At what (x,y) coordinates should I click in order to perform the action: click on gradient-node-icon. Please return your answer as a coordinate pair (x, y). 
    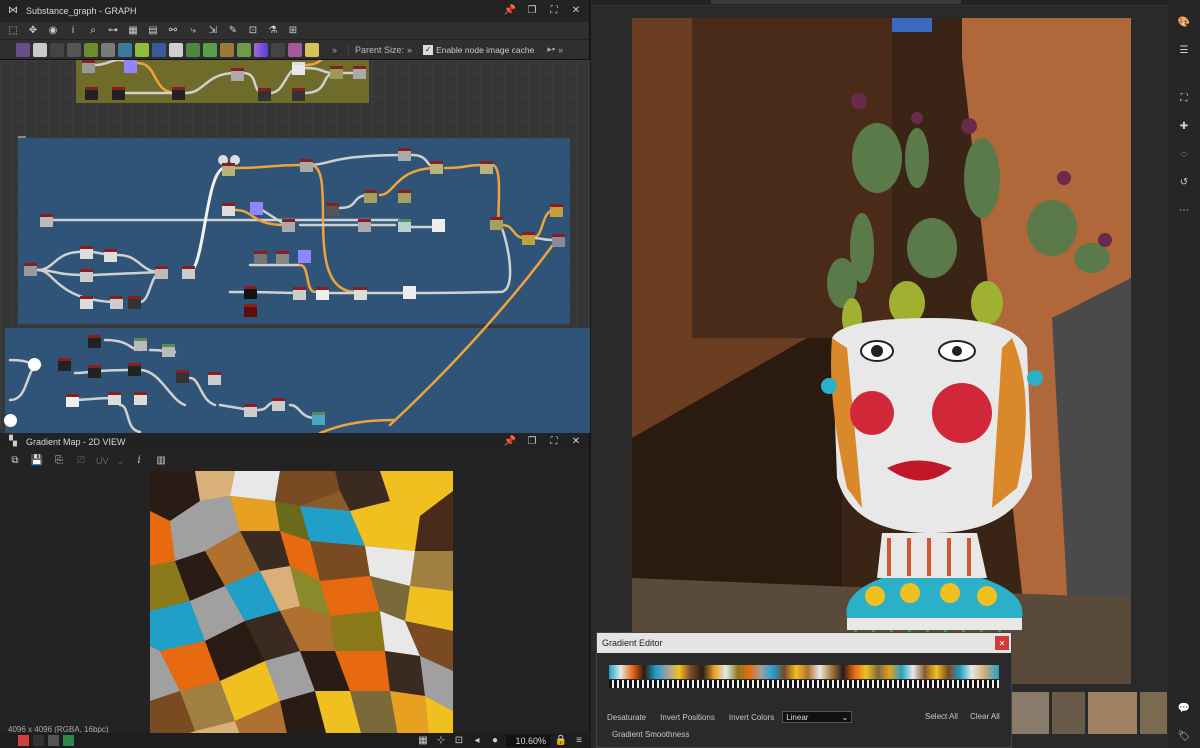
    Looking at the image, I should click on (210, 49).